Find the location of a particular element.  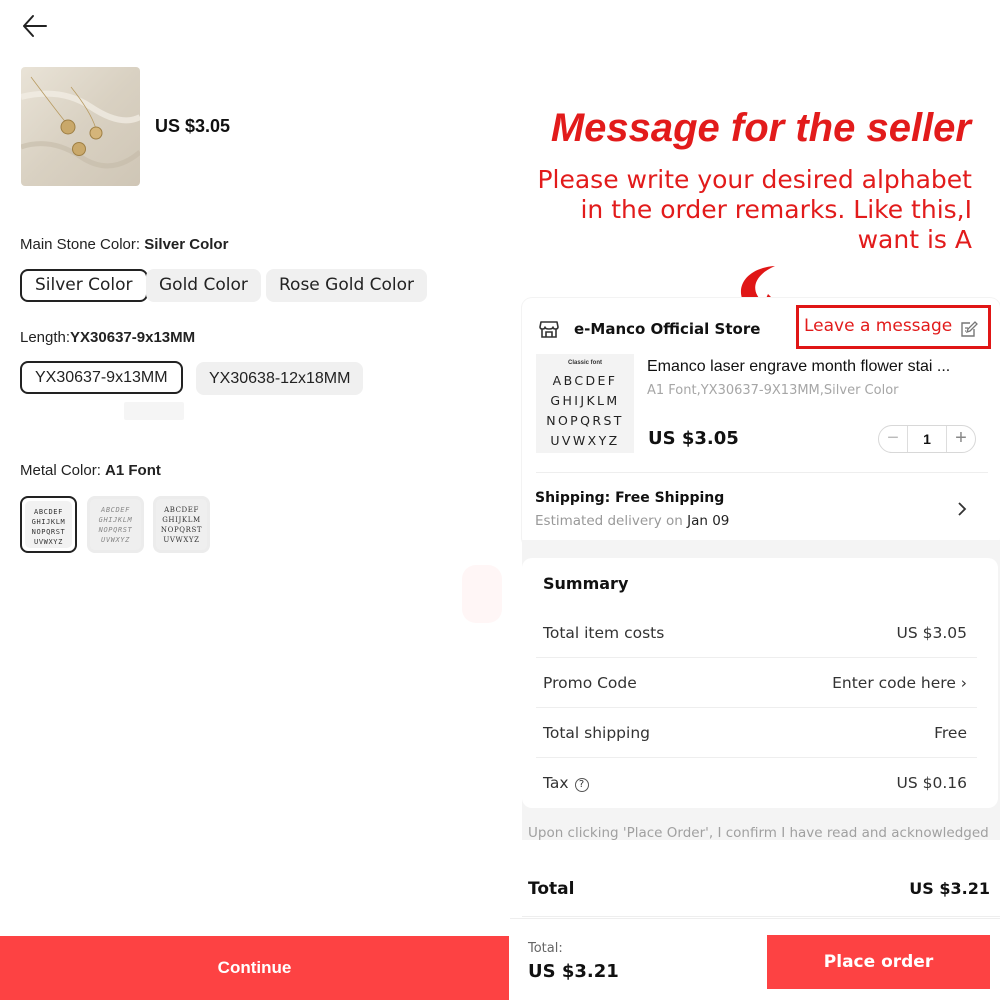

back-arrow-icon is located at coordinates (35, 26).